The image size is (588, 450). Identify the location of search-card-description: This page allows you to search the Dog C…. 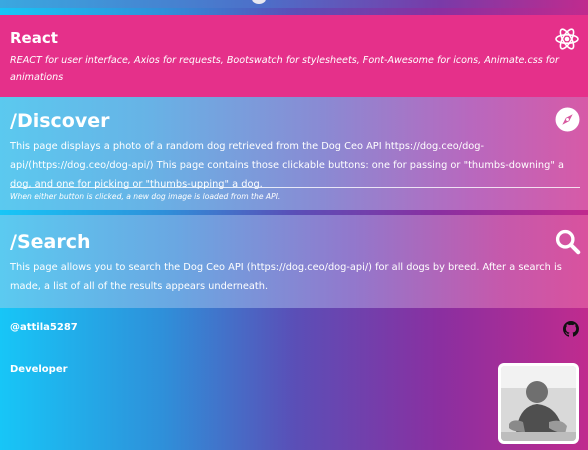
(286, 277).